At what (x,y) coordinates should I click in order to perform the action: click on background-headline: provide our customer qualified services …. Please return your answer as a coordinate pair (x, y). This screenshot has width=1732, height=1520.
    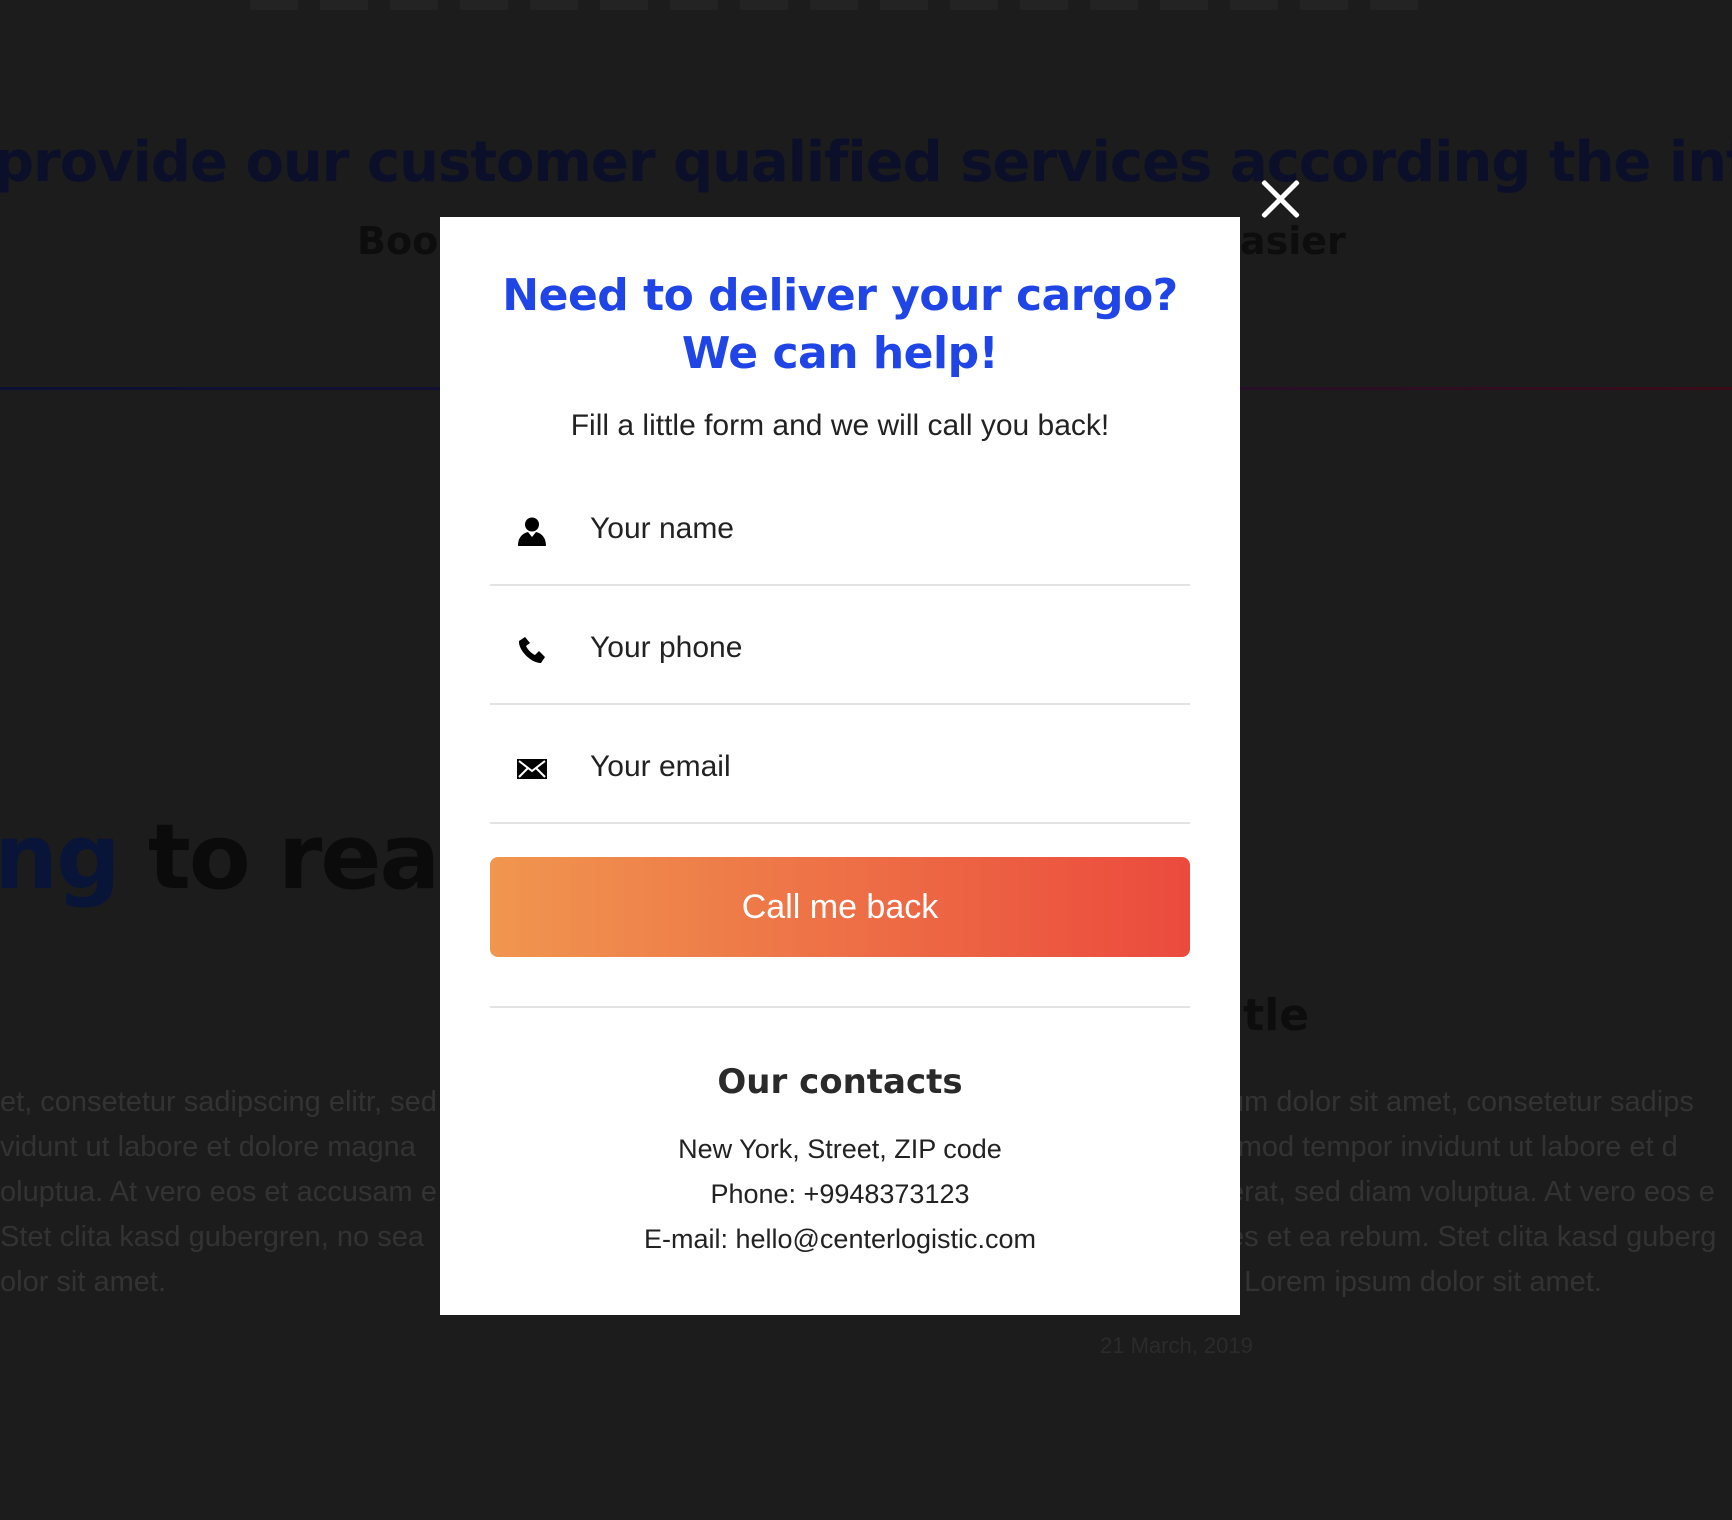
    Looking at the image, I should click on (866, 162).